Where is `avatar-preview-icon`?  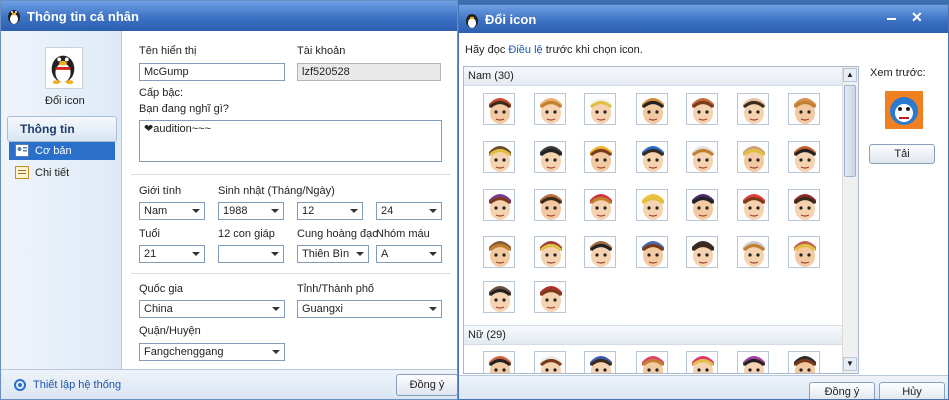
avatar-preview-icon is located at coordinates (904, 111).